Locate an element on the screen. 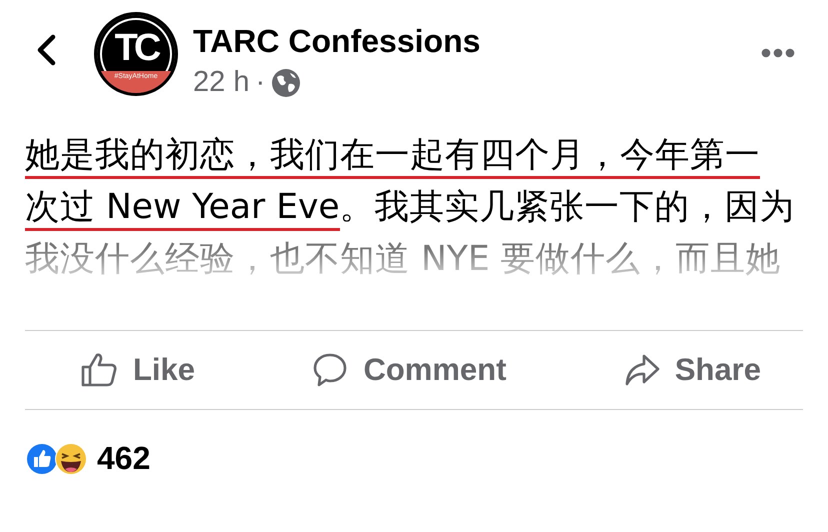 The width and height of the screenshot is (828, 532). like-button: Like is located at coordinates (138, 370).